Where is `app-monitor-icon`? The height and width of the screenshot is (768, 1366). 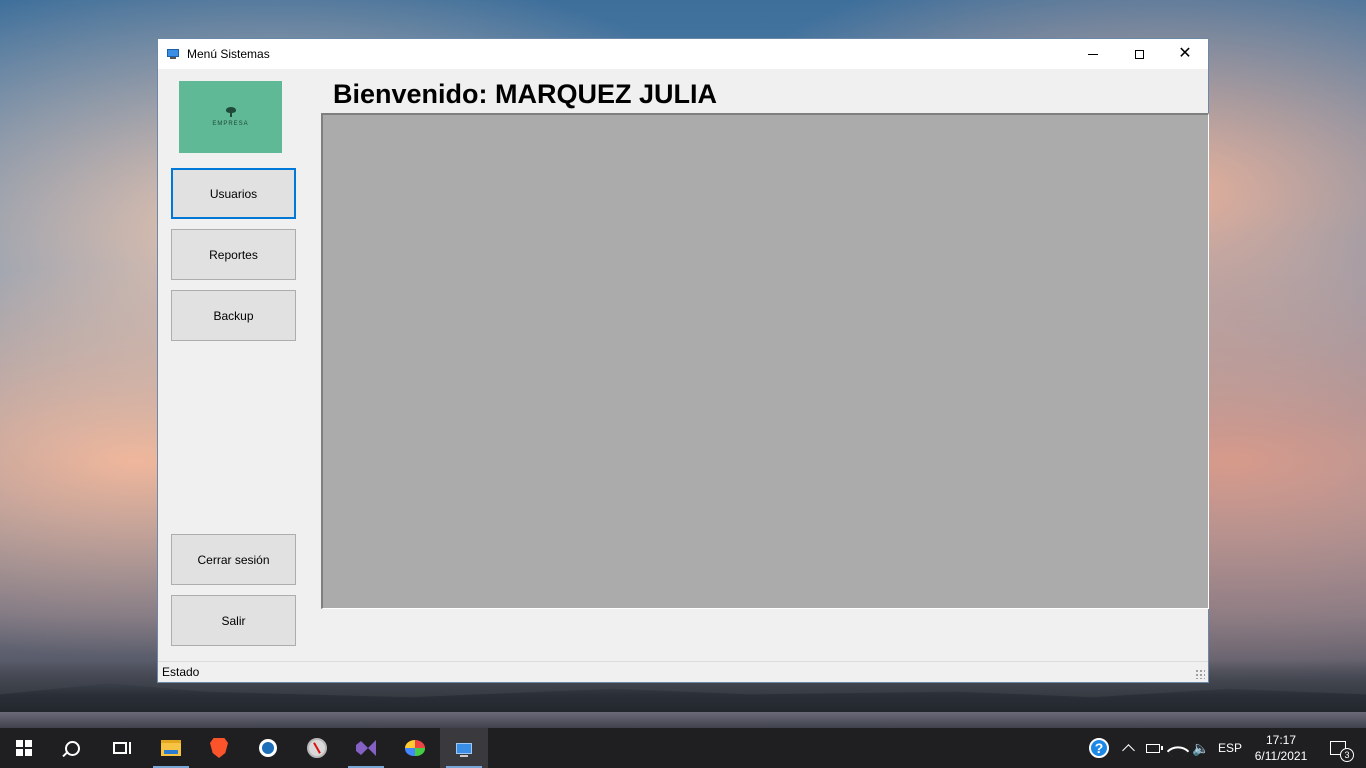
app-monitor-icon is located at coordinates (173, 54).